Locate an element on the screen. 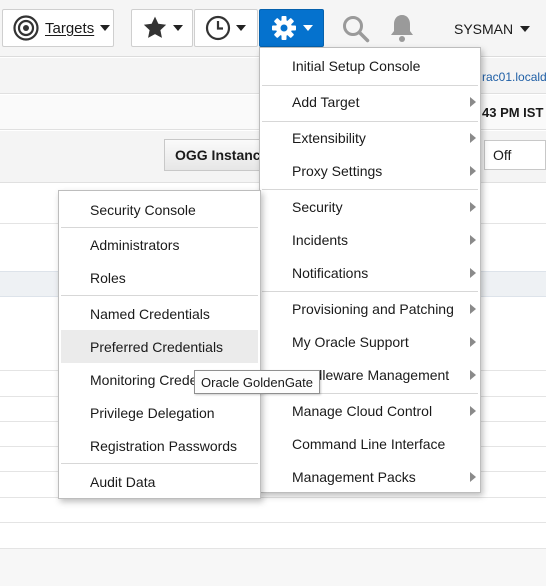 Image resolution: width=546 pixels, height=586 pixels. setup-menu-button is located at coordinates (291, 28).